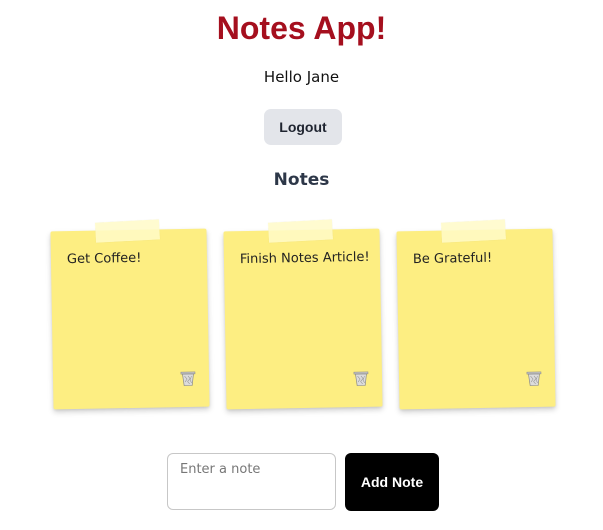  I want to click on note-input, so click(251, 481).